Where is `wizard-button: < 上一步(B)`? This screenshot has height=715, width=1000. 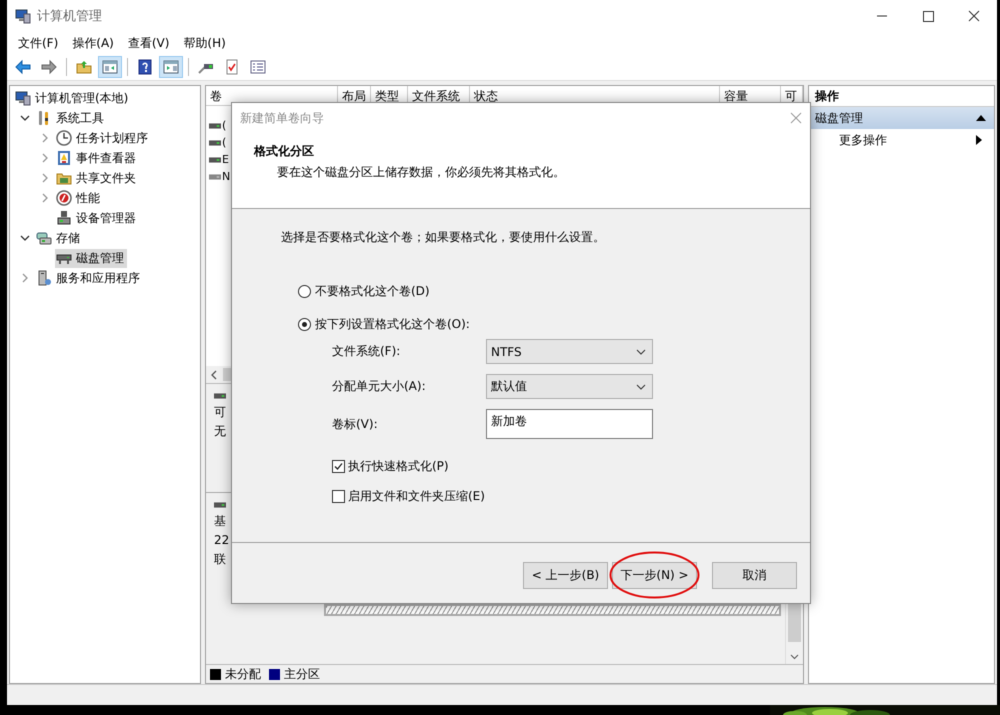 wizard-button: < 上一步(B) is located at coordinates (565, 575).